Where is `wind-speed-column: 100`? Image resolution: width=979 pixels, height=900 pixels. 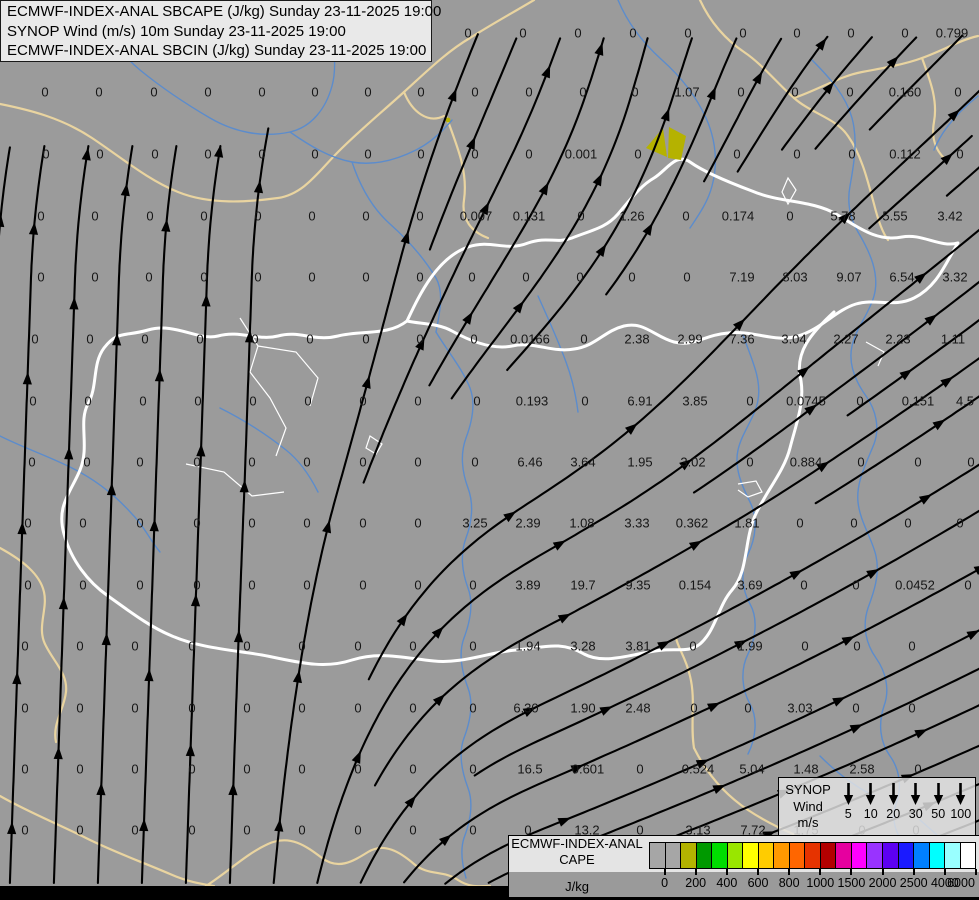 wind-speed-column: 100 is located at coordinates (961, 809).